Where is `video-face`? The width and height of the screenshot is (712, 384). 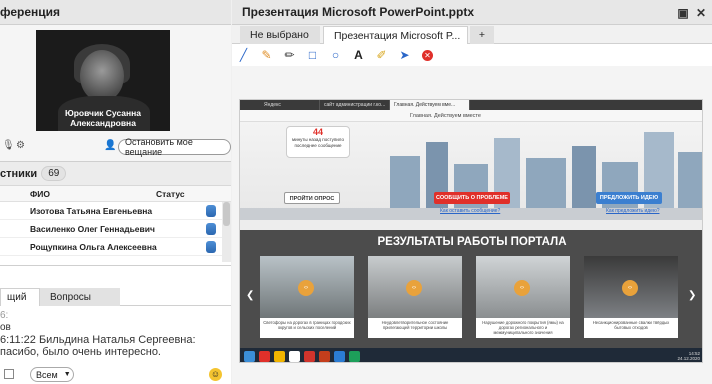
video-face is located at coordinates (102, 76).